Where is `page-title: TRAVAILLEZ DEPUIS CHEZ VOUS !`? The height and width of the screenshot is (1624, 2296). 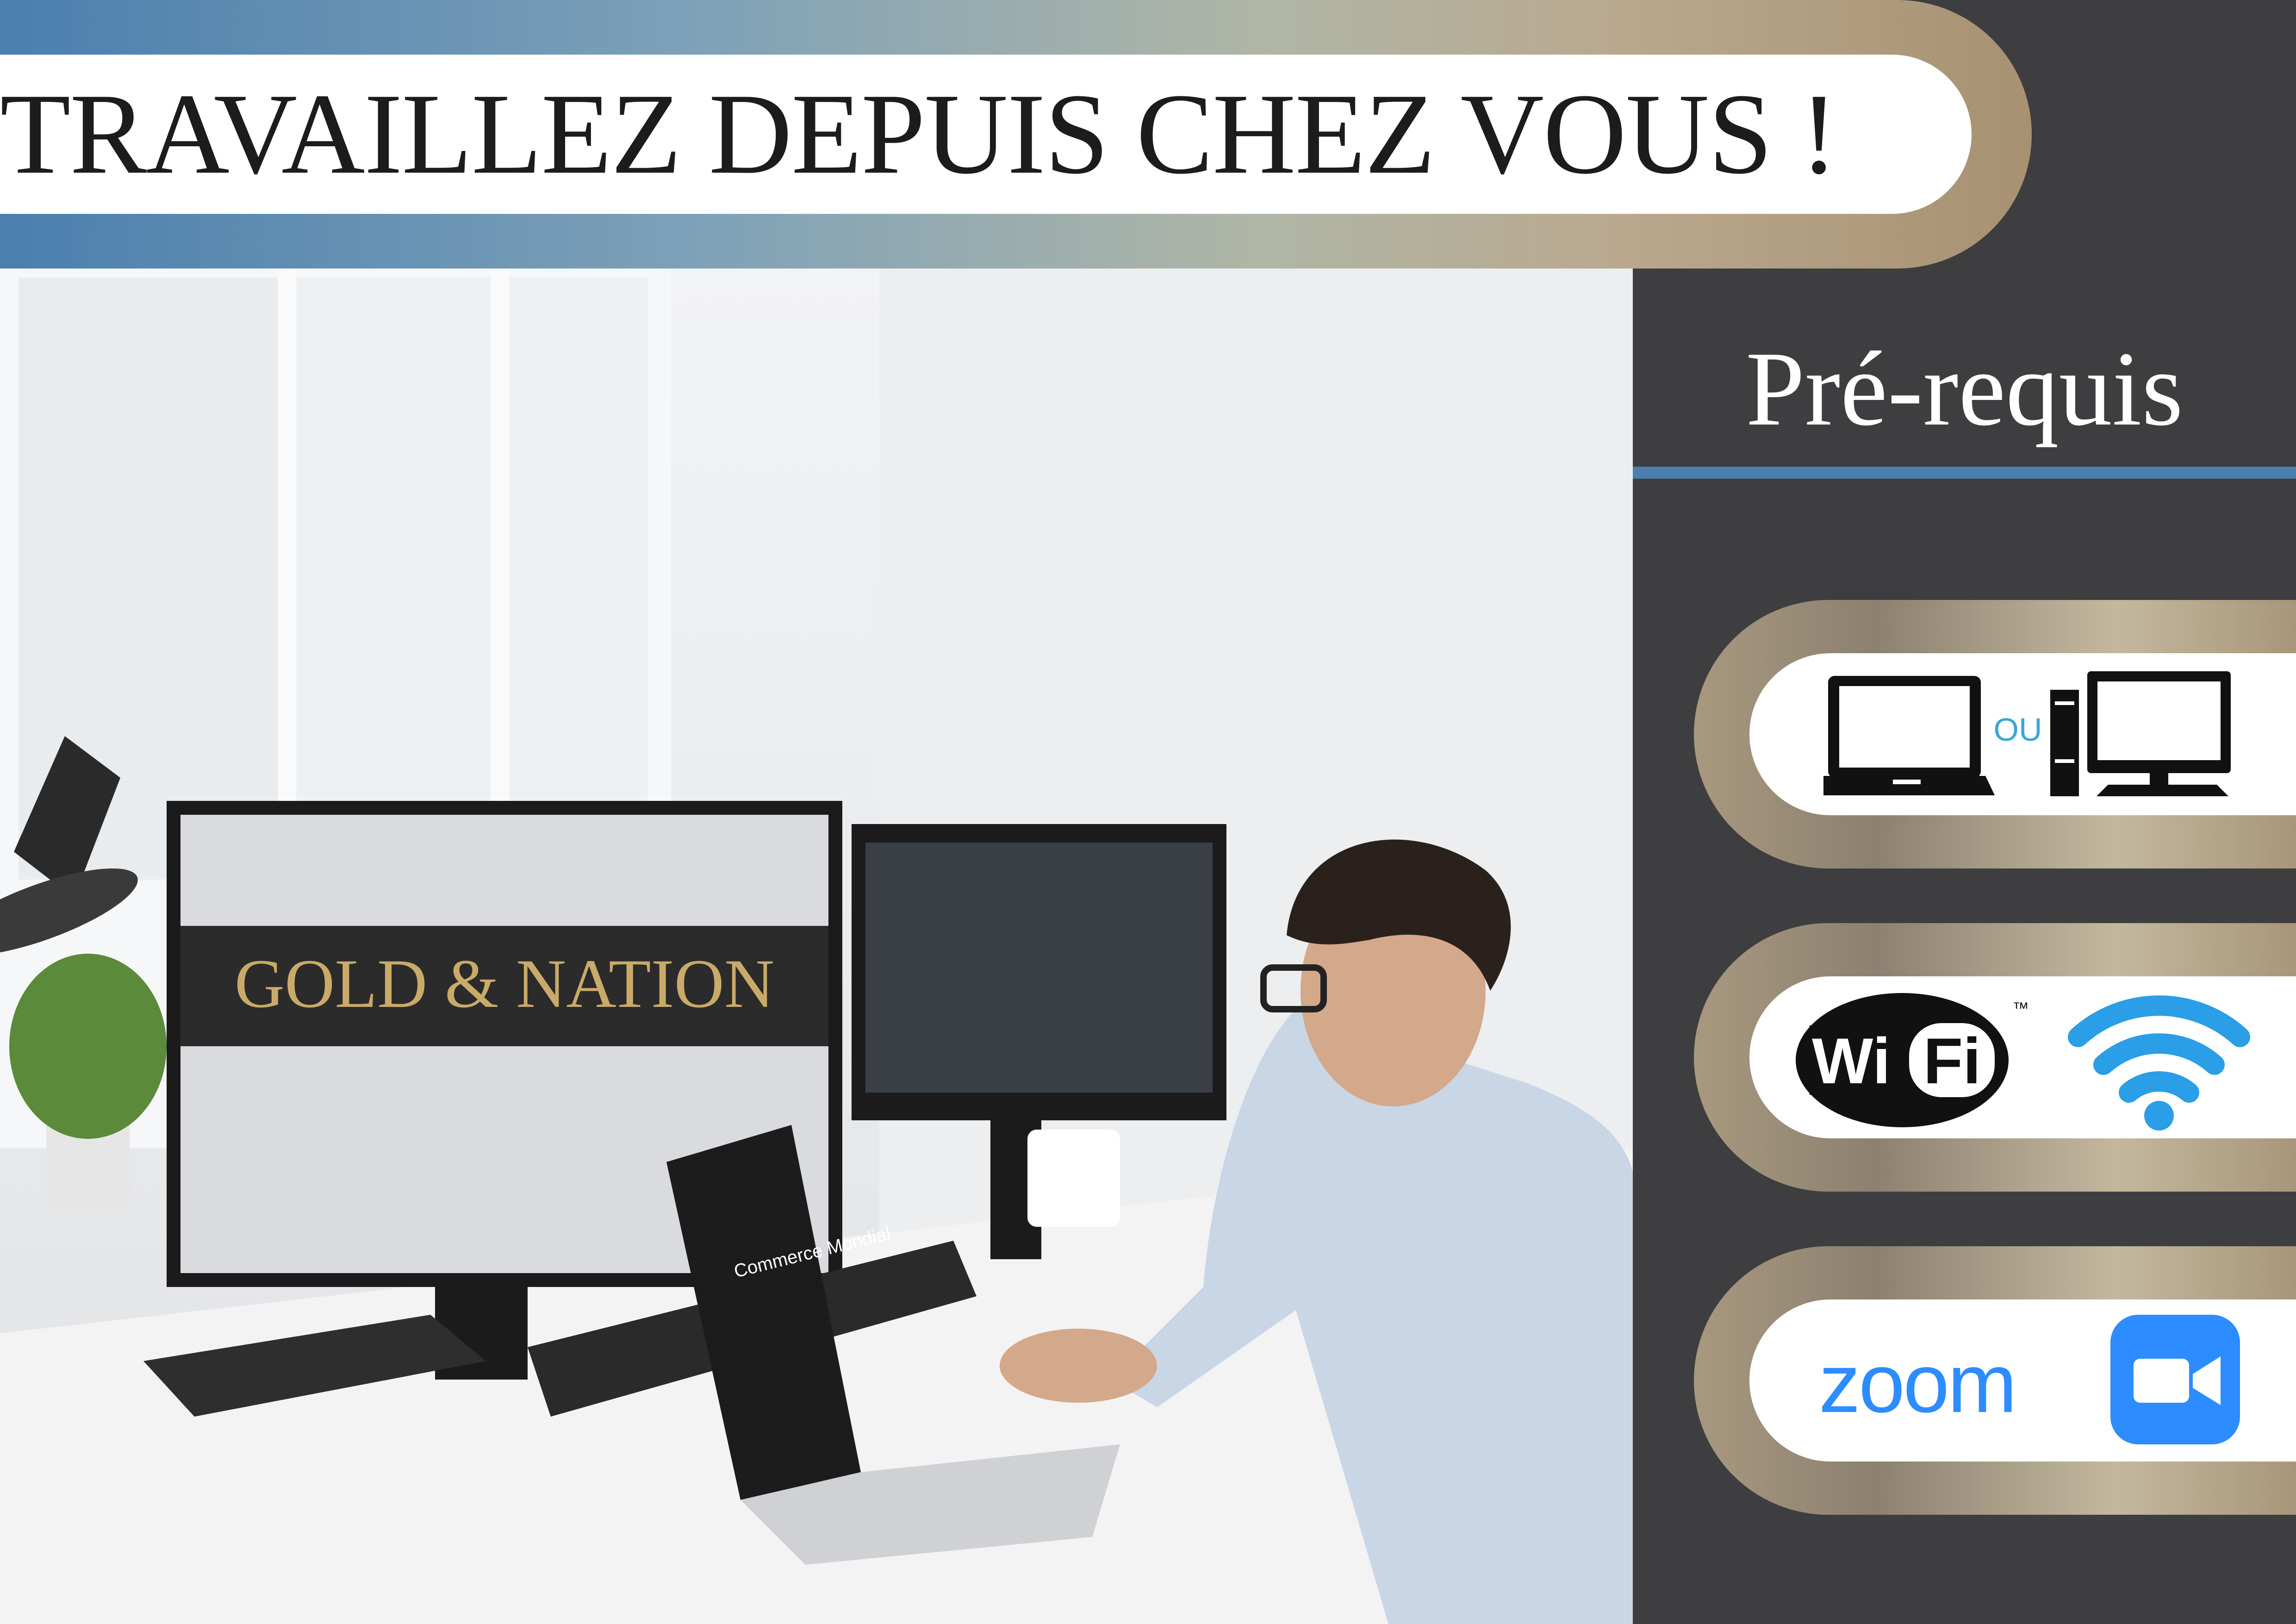
page-title: TRAVAILLEZ DEPUIS CHEZ VOUS ! is located at coordinates (919, 134).